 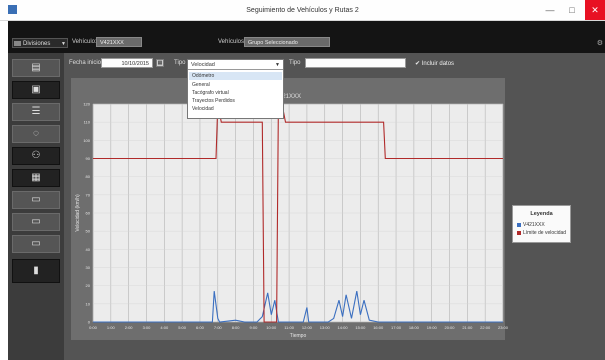 What do you see at coordinates (503, 327) in the screenshot?
I see `x-tick-label: 23:00` at bounding box center [503, 327].